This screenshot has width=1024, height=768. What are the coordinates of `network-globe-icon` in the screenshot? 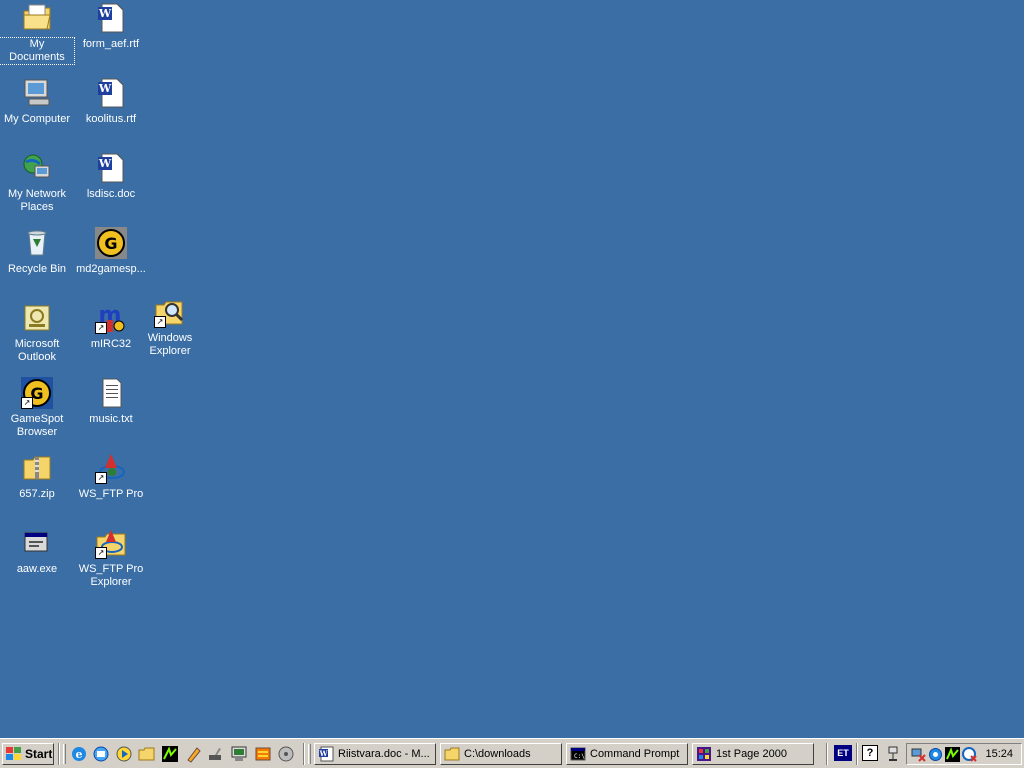 It's located at (37, 168).